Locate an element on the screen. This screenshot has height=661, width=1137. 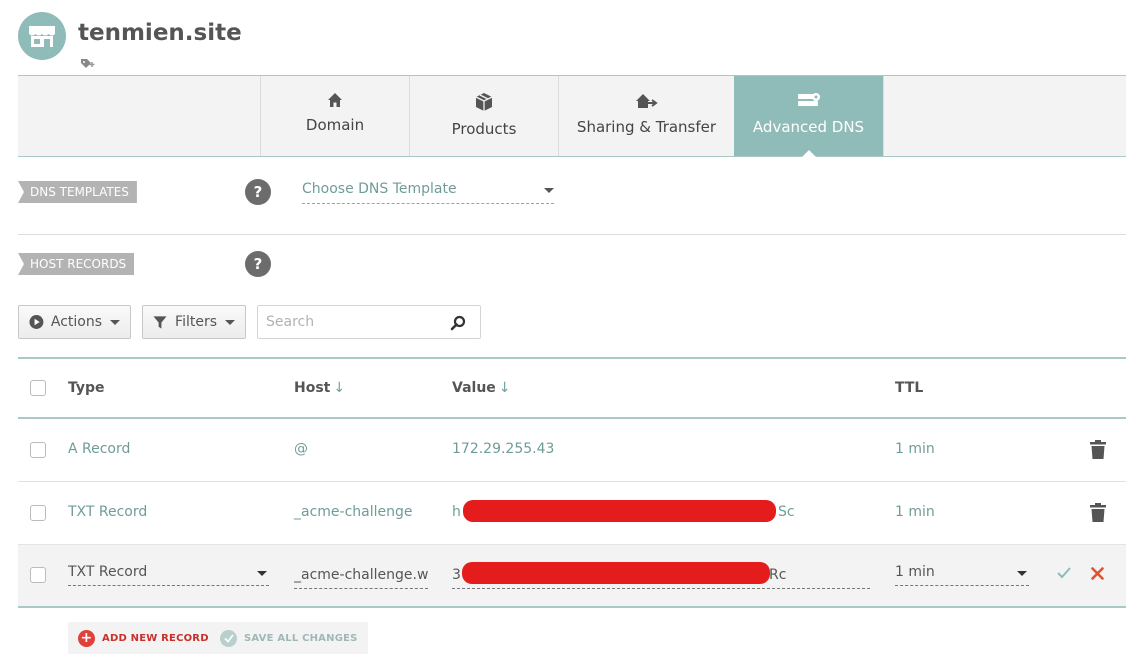
actions-label: Actions is located at coordinates (76, 322).